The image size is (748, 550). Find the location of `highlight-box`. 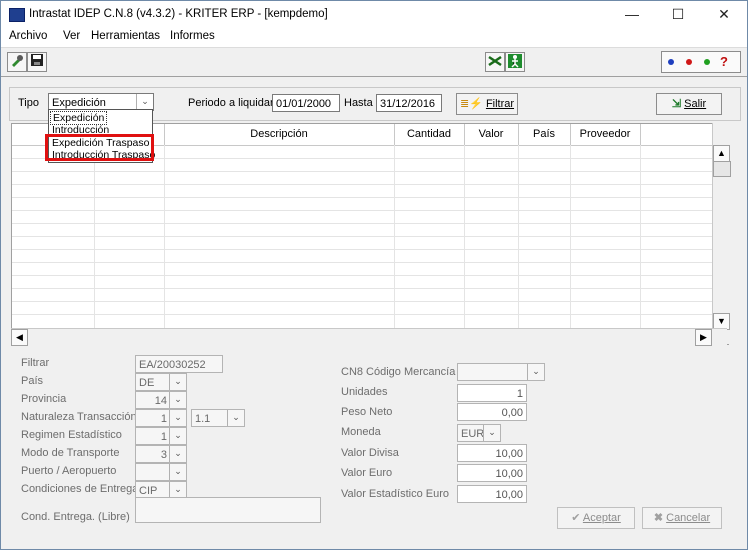

highlight-box is located at coordinates (99, 147).